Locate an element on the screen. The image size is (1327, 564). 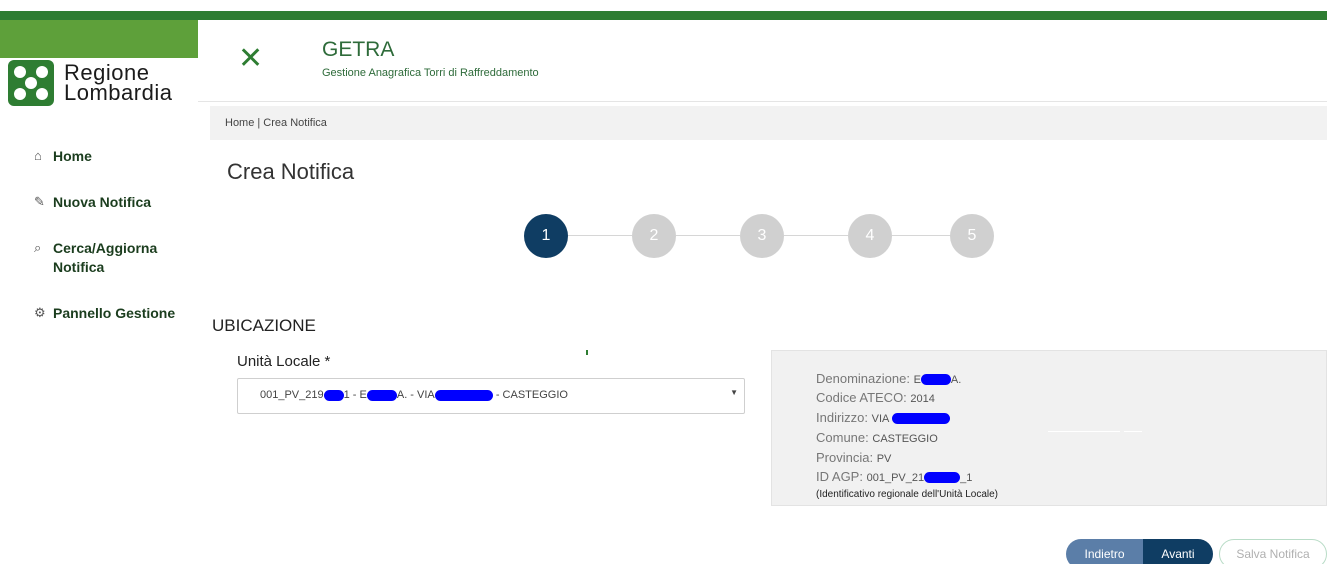
edit-icon: ✎ is located at coordinates (39, 201).